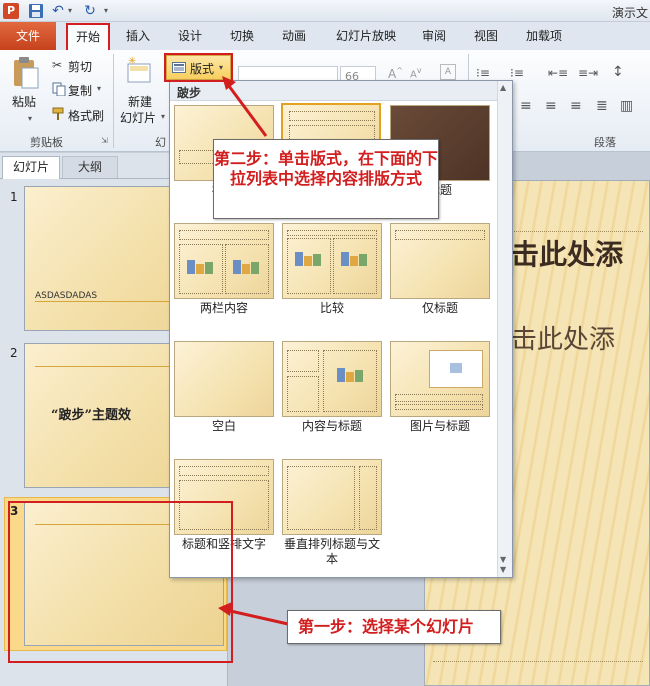 The height and width of the screenshot is (686, 650). What do you see at coordinates (567, 253) in the screenshot?
I see `title-placeholder: 击此处添` at bounding box center [567, 253].